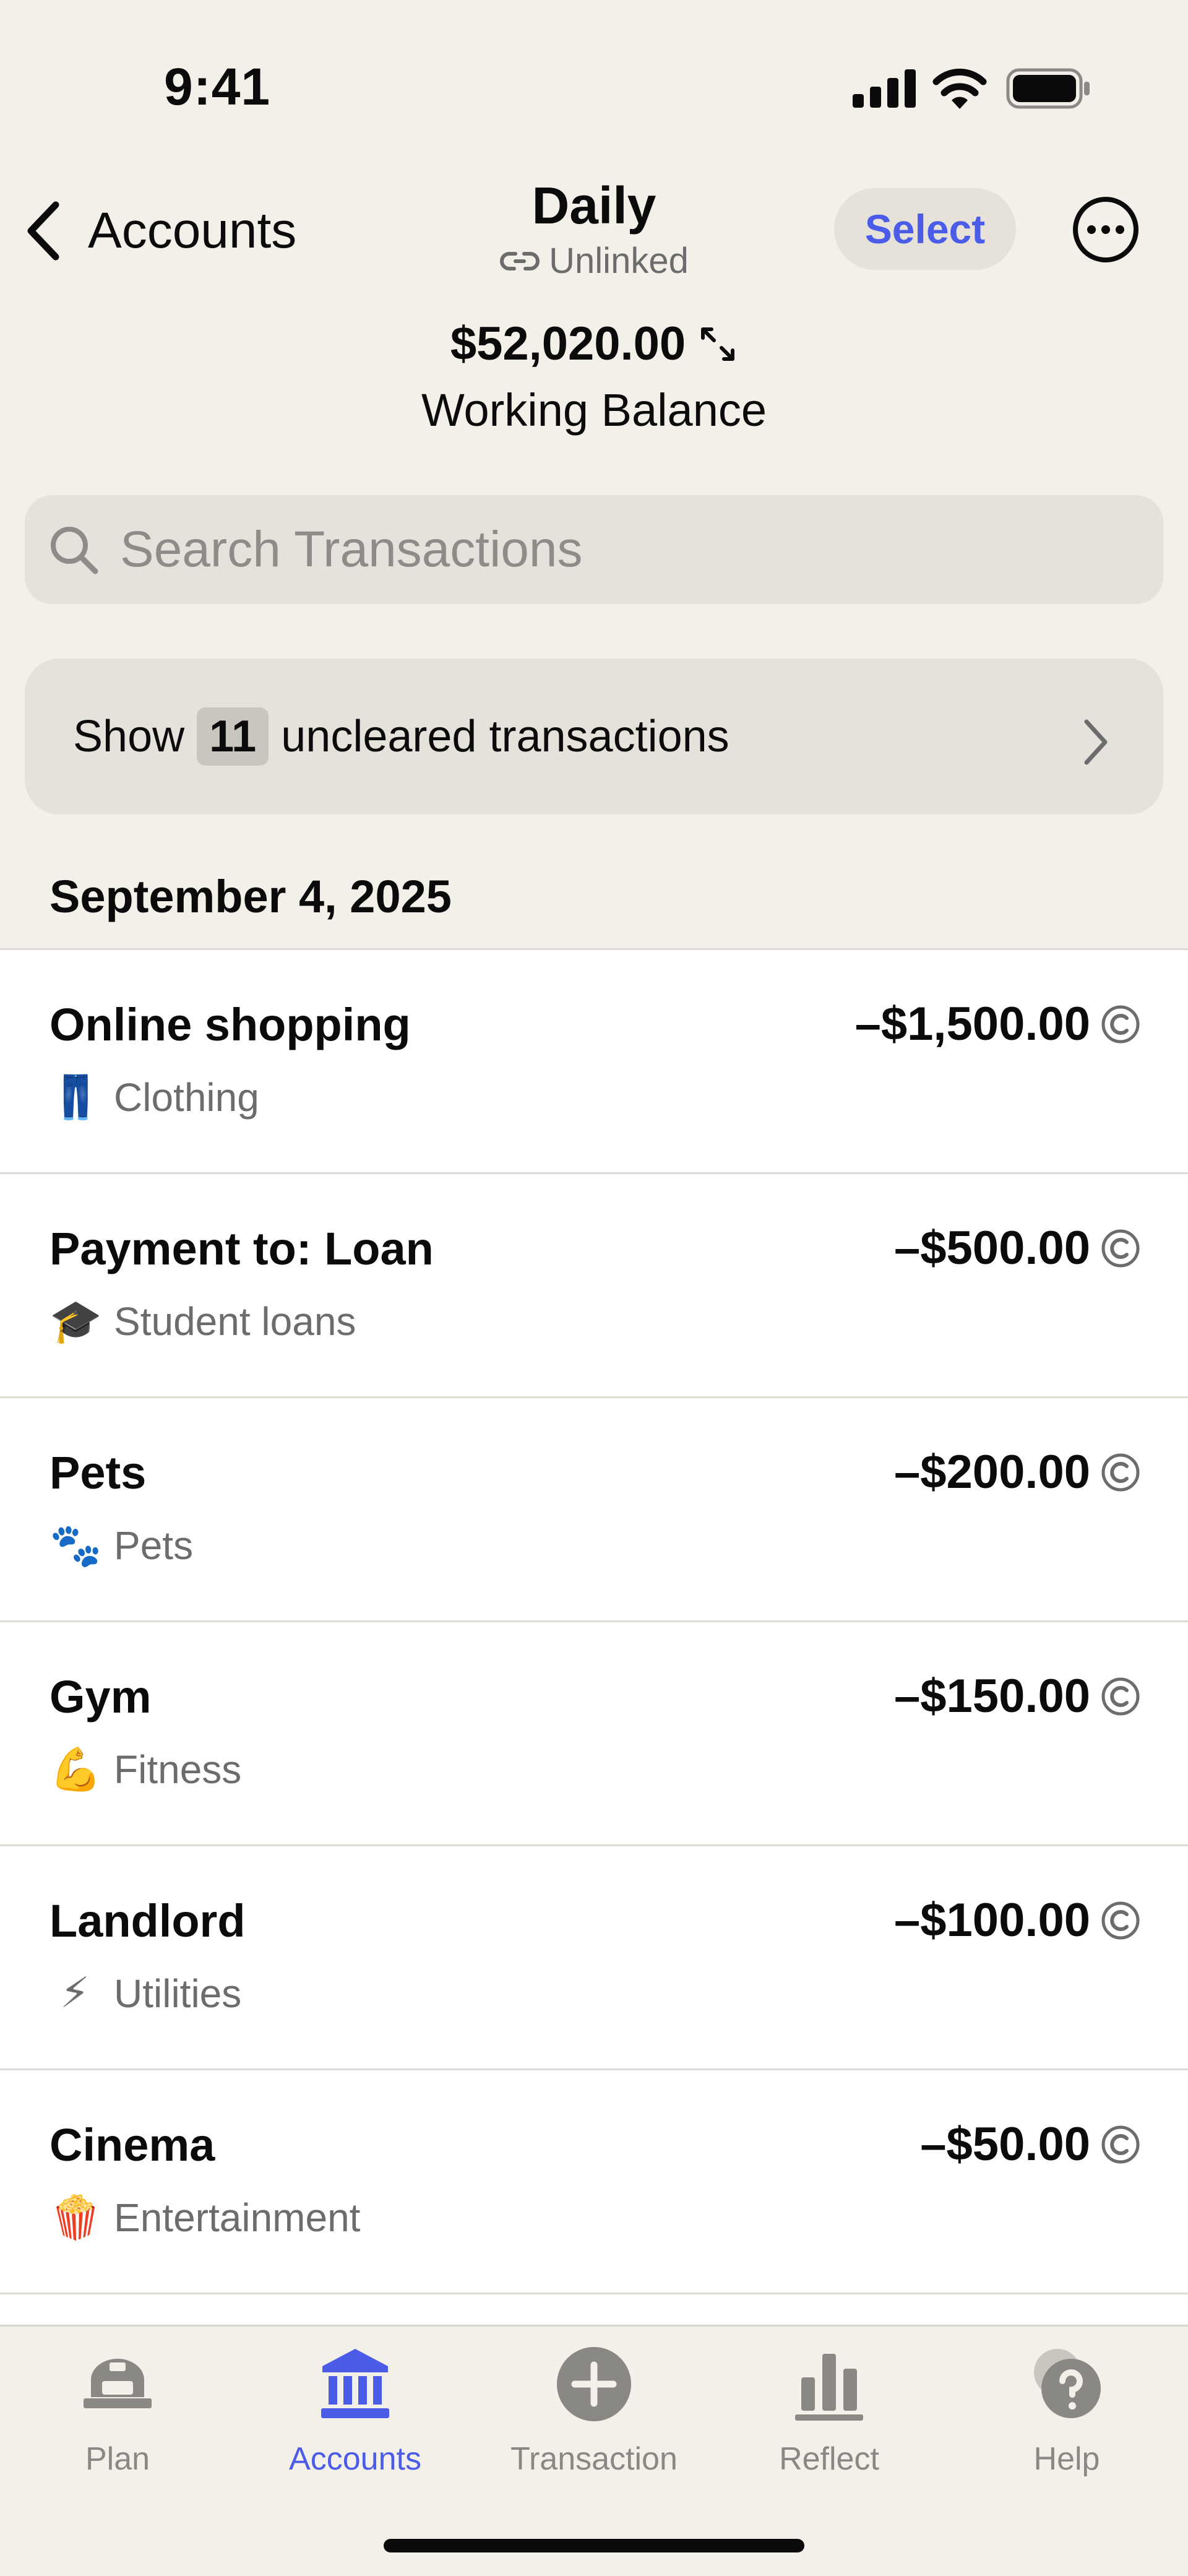  I want to click on uncleared-transactions-banner: Show 11 uncleared transactions, so click(594, 737).